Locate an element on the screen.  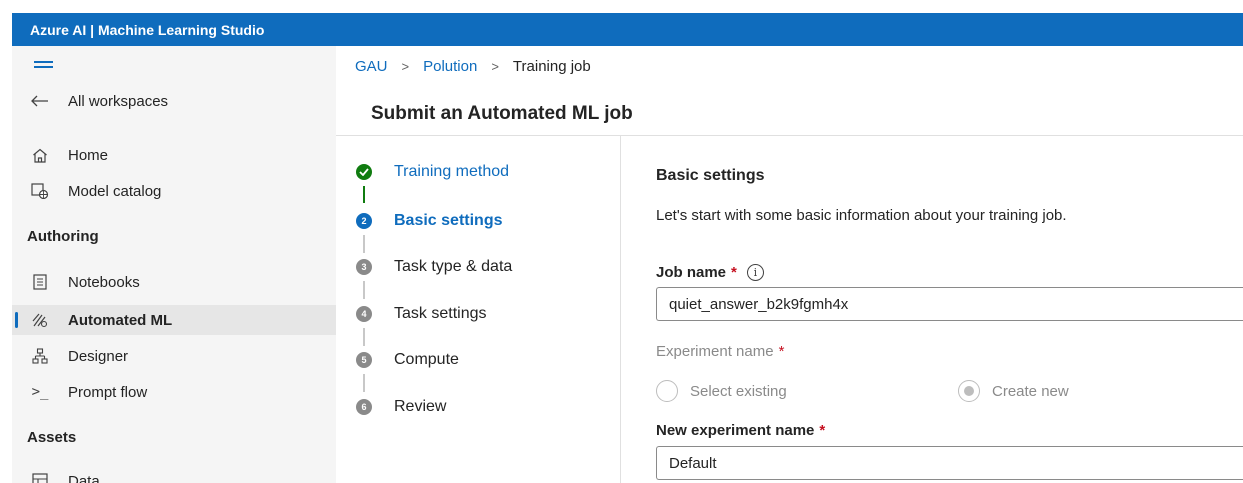
sidebar-item-automated-ml: Automated ML is located at coordinates (174, 320).